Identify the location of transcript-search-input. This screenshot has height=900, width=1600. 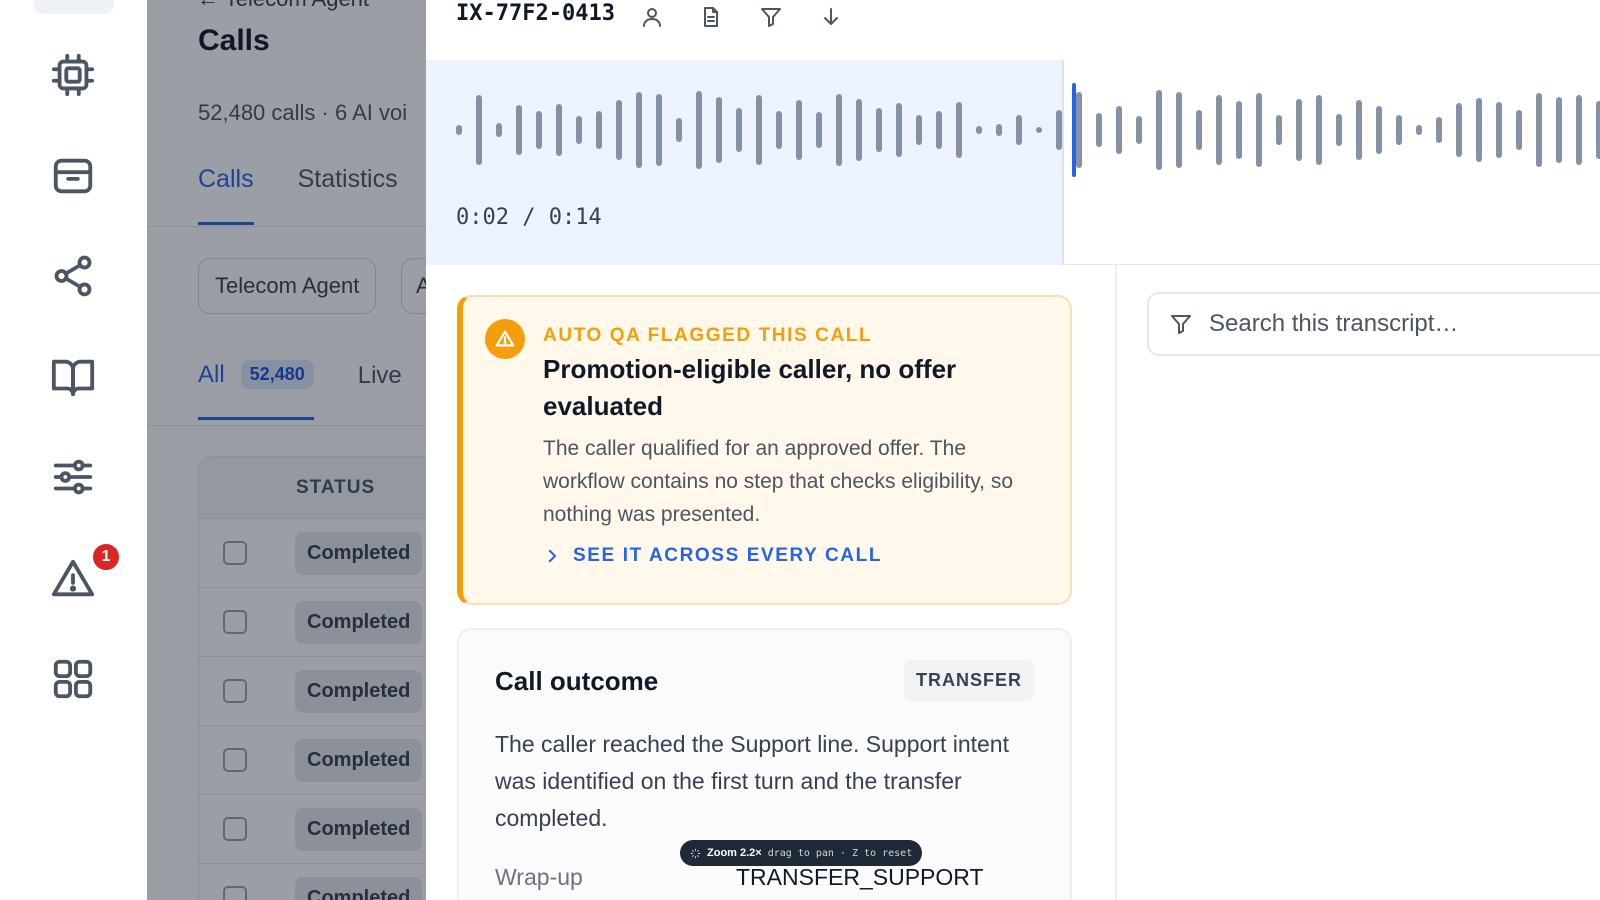
(1399, 324).